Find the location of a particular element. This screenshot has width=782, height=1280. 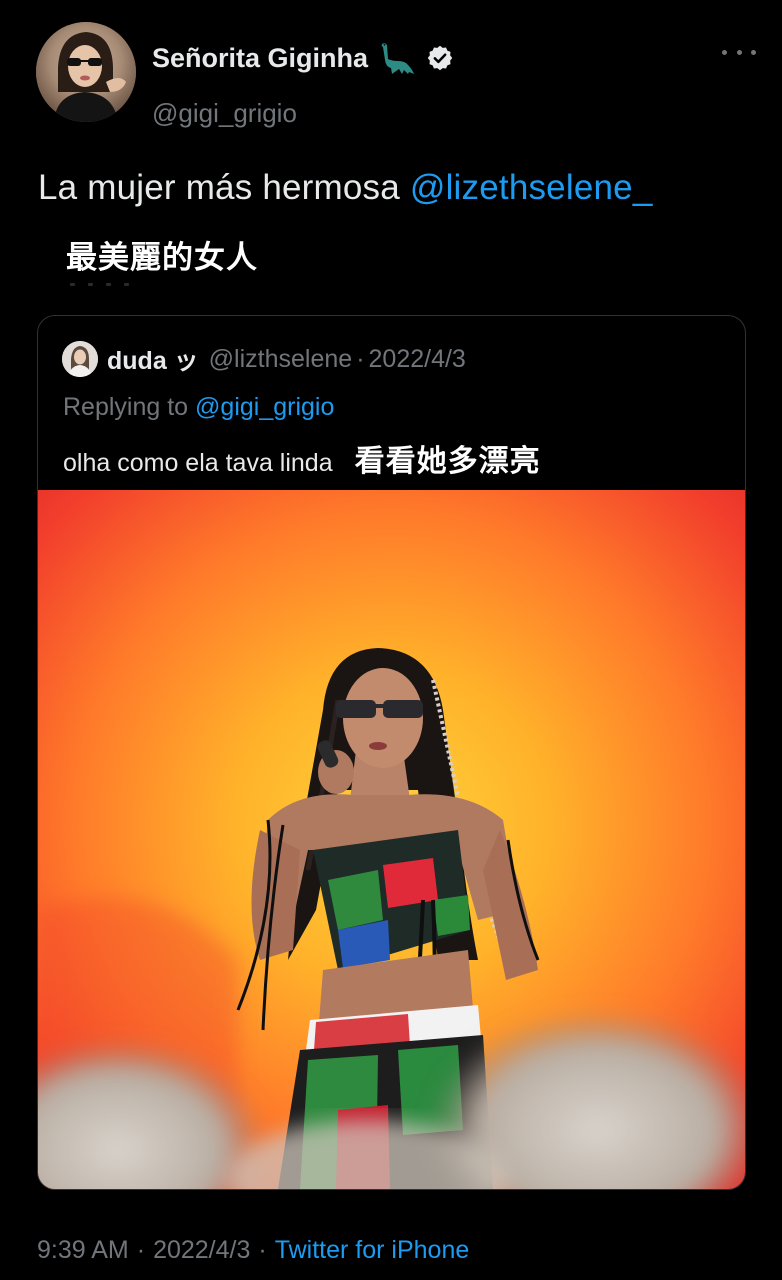

quoted-avatar-image is located at coordinates (80, 359).